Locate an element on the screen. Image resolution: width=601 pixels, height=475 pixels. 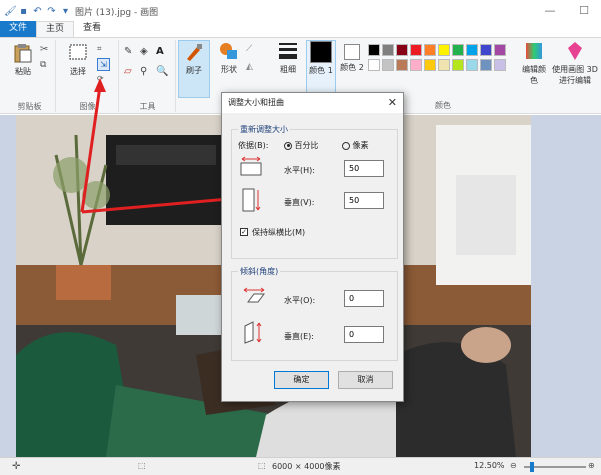
brush-label: 刷子 is located at coordinates (194, 70).